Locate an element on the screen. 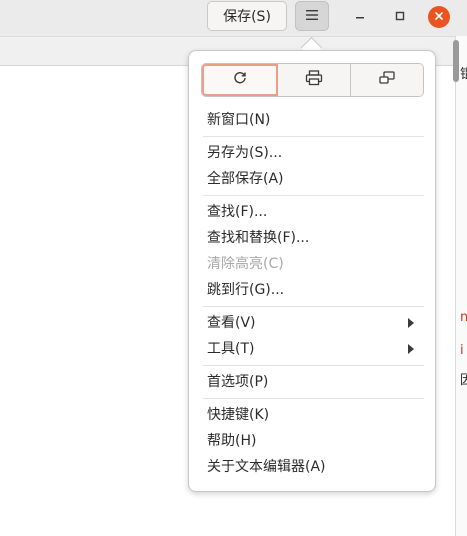 The height and width of the screenshot is (536, 467). save-button-label: 保存(S) is located at coordinates (247, 17).